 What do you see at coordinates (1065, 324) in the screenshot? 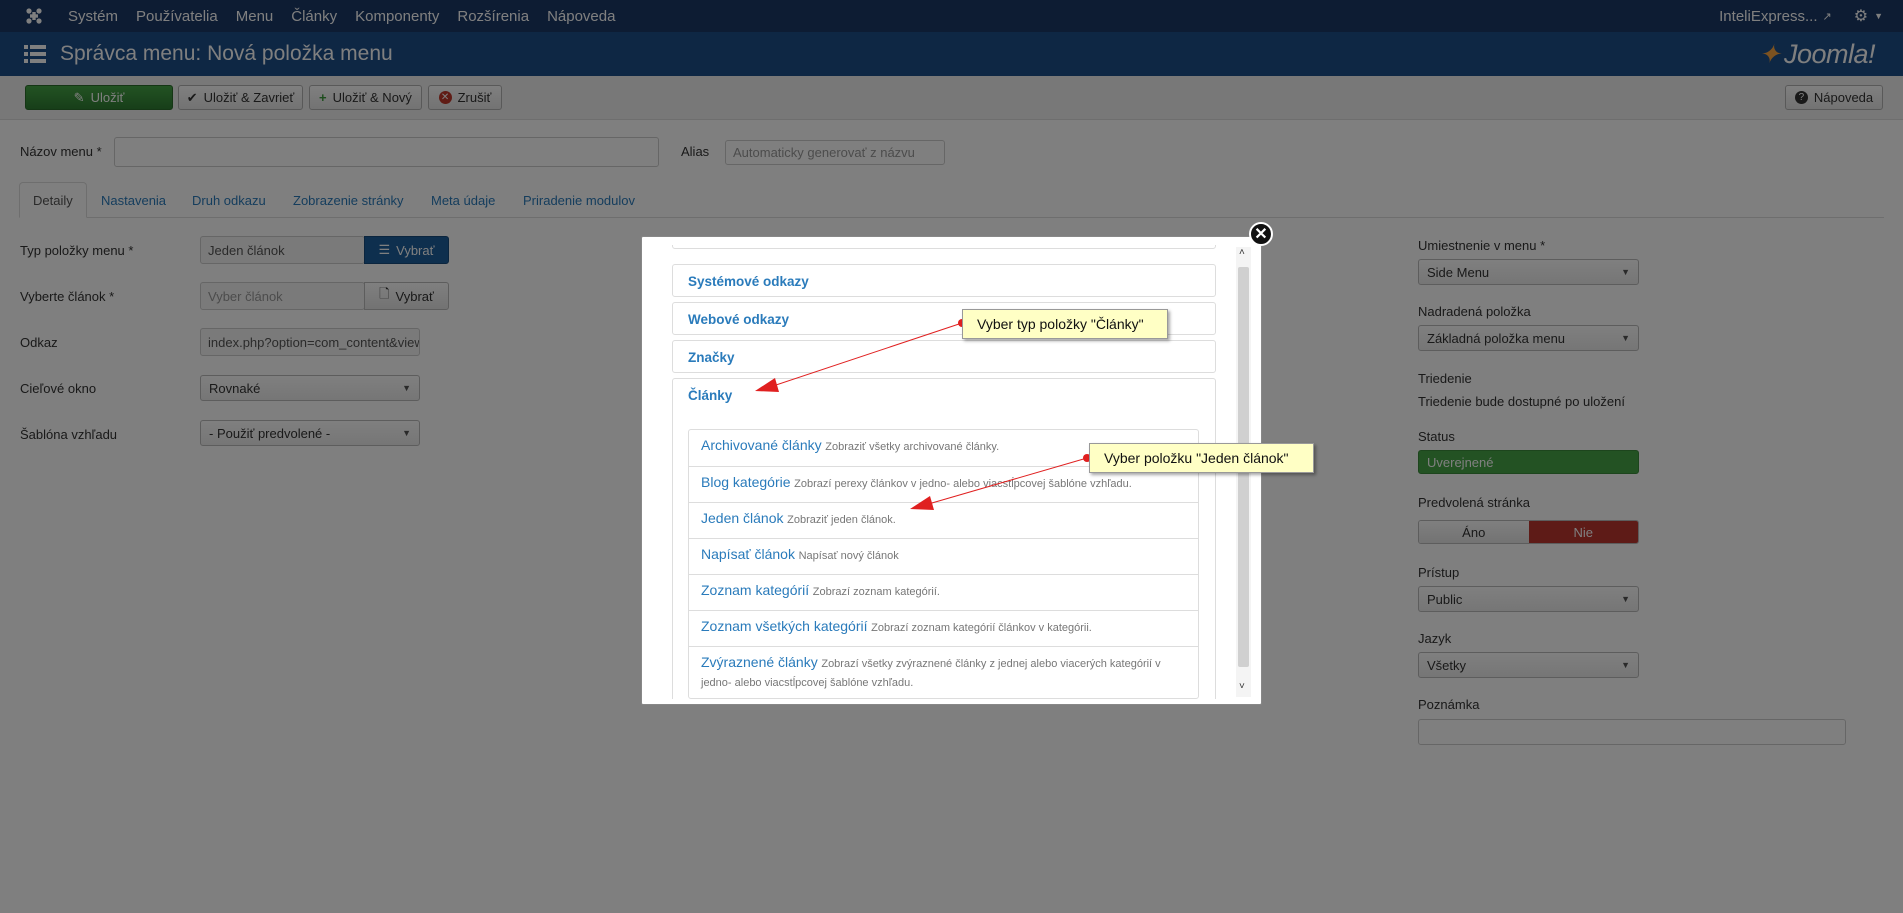
I see `callout-select-articles: Vyber typ položky "Články"` at bounding box center [1065, 324].